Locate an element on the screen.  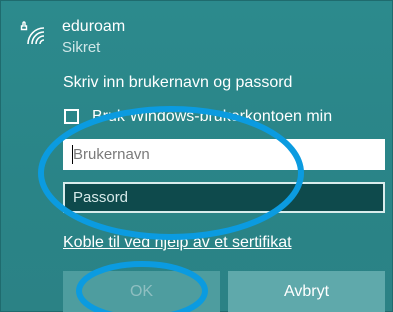
ok-button: OK is located at coordinates (141, 291).